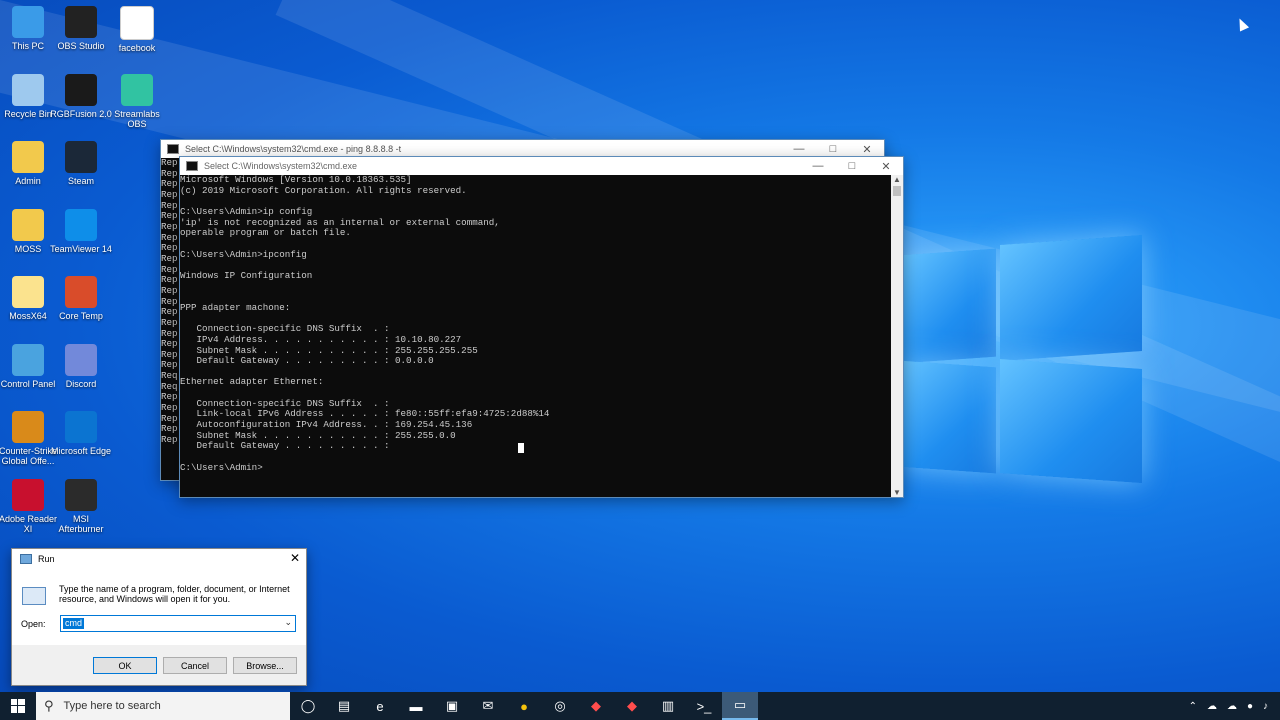  What do you see at coordinates (308, 706) in the screenshot?
I see `cortana-button: ◯` at bounding box center [308, 706].